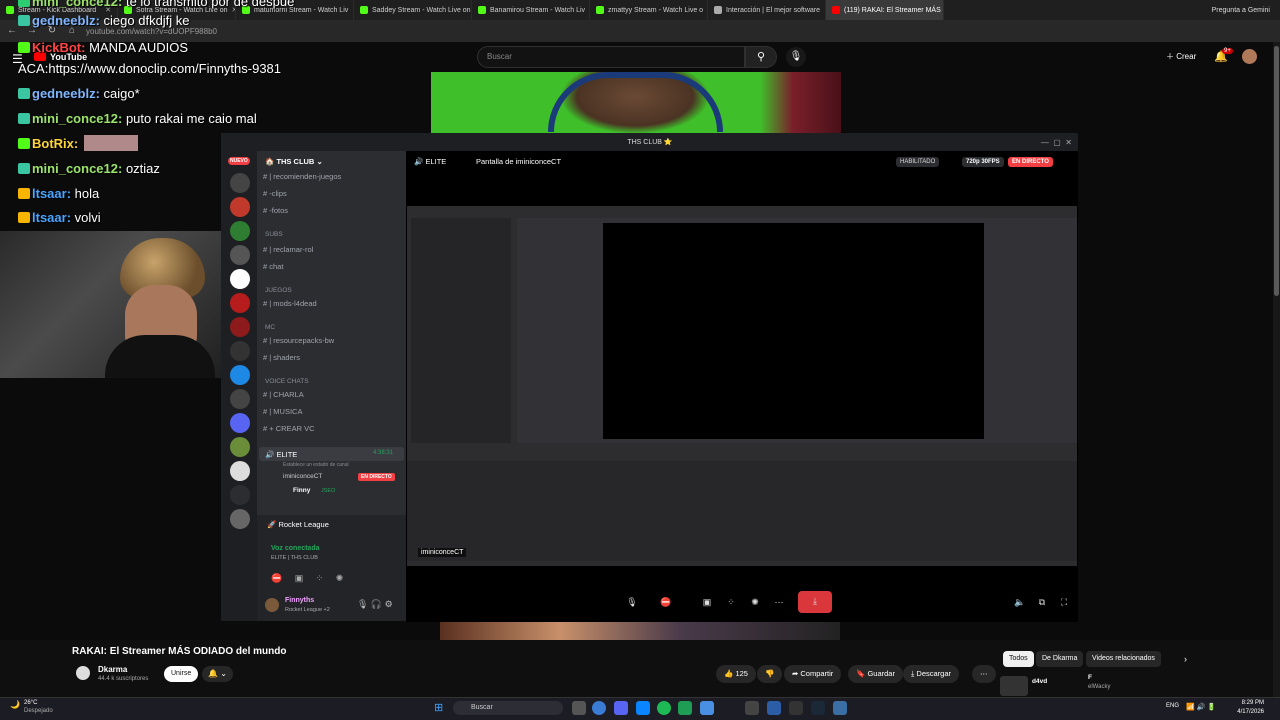 The image size is (1280, 720). I want to click on task-view-icon, so click(579, 708).